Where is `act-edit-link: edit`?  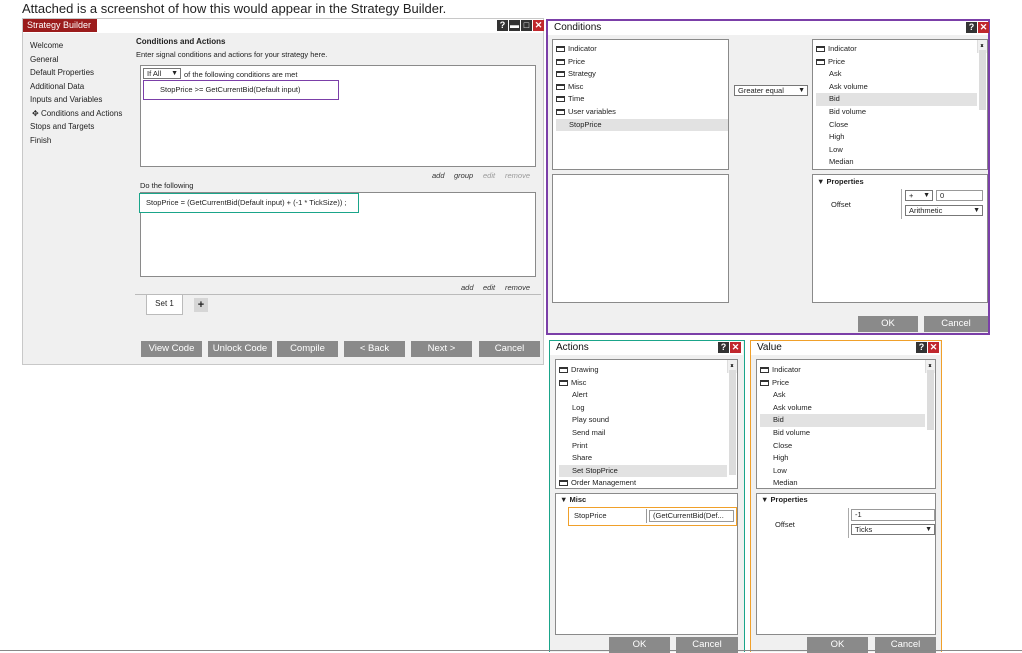
act-edit-link: edit is located at coordinates (489, 287).